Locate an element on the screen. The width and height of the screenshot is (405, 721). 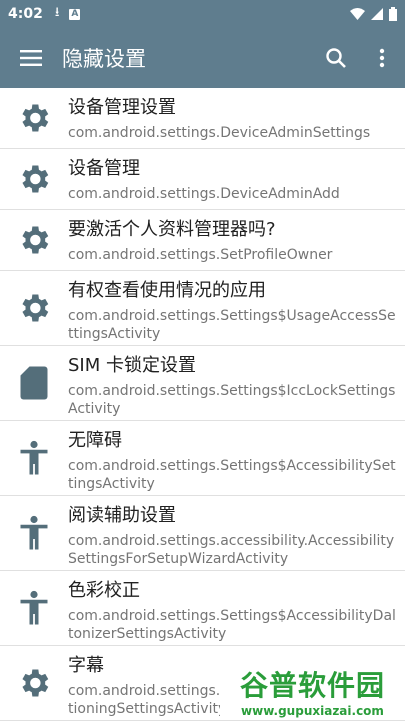
list-item-title: 阅读辅助设置 is located at coordinates (122, 515).